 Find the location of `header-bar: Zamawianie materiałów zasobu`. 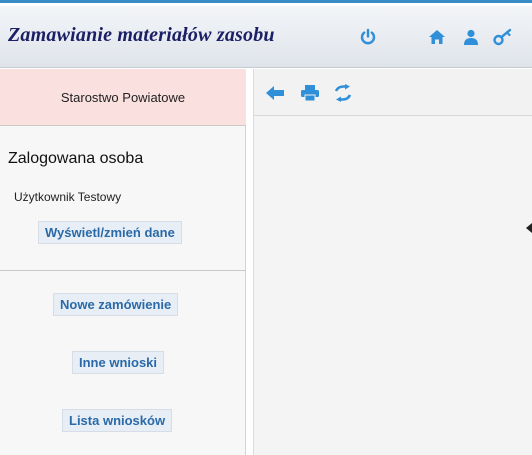

header-bar: Zamawianie materiałów zasobu is located at coordinates (266, 37).